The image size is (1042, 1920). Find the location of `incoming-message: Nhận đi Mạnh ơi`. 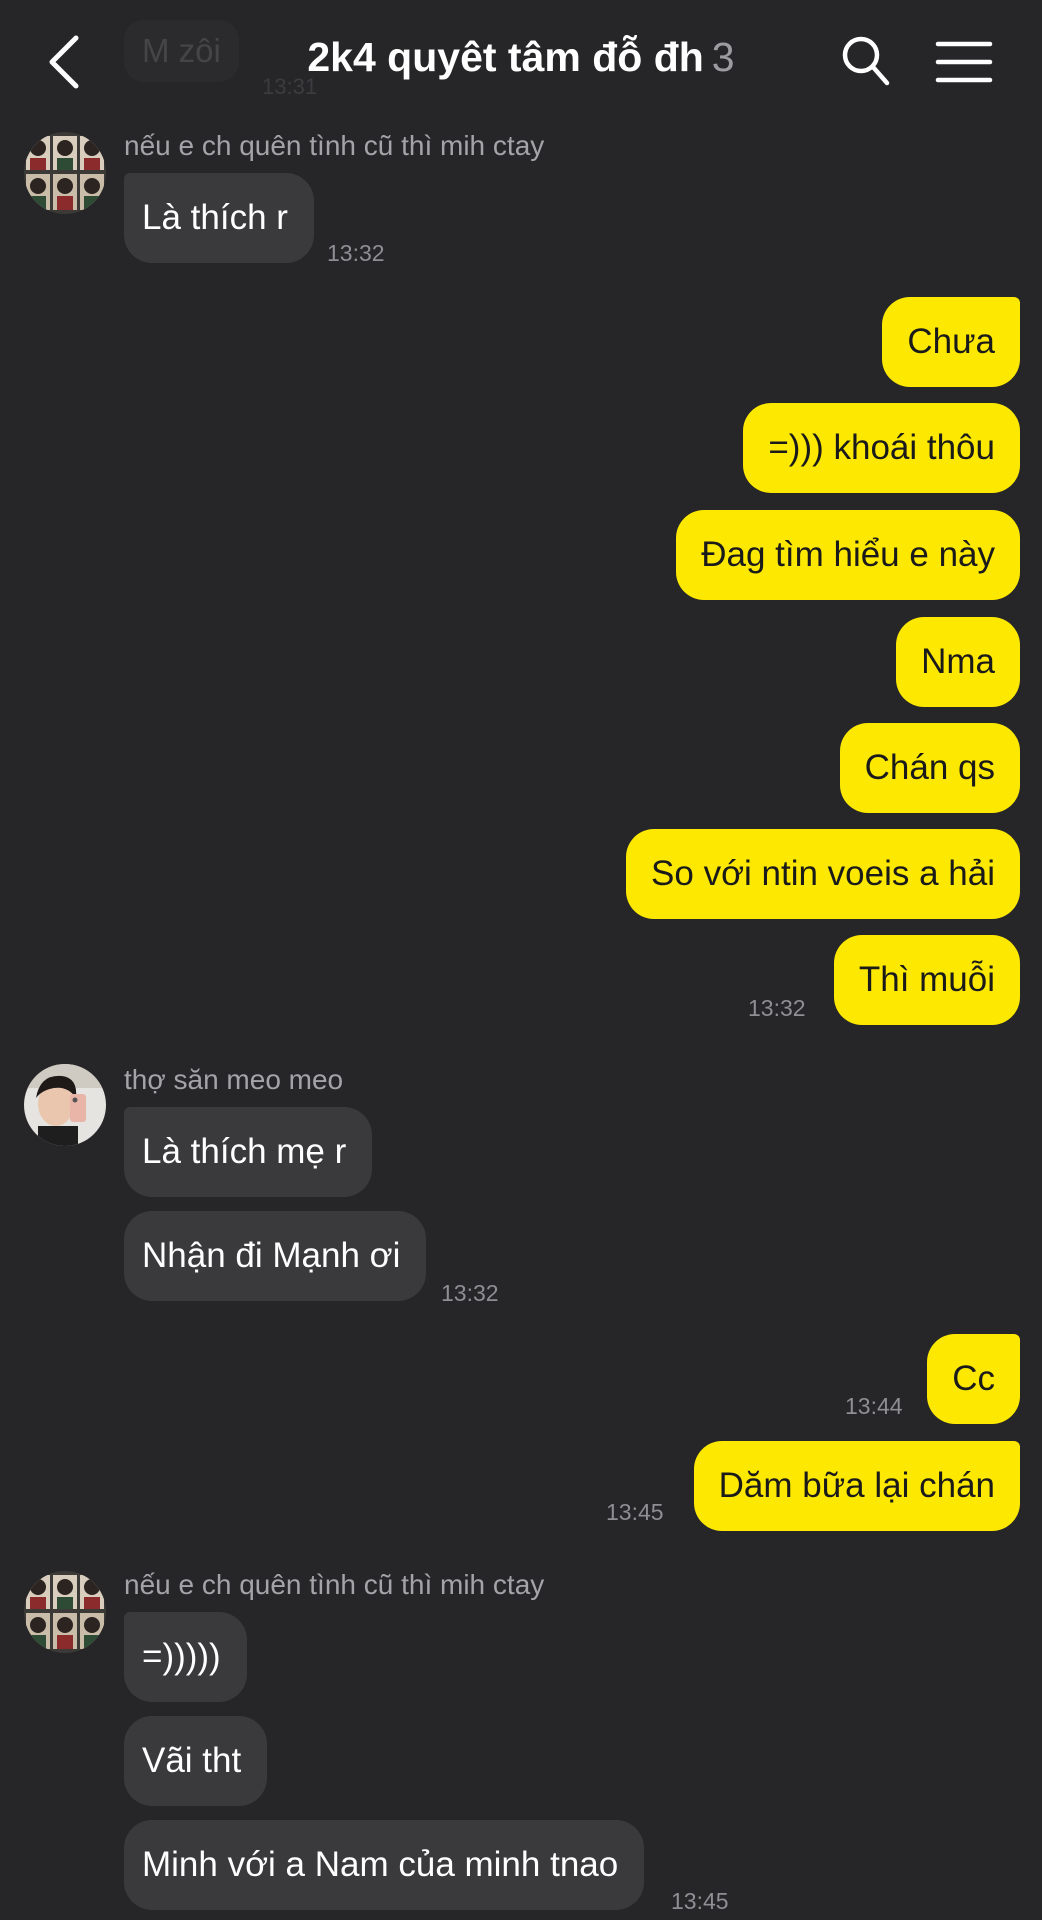

incoming-message: Nhận đi Mạnh ơi is located at coordinates (275, 1256).